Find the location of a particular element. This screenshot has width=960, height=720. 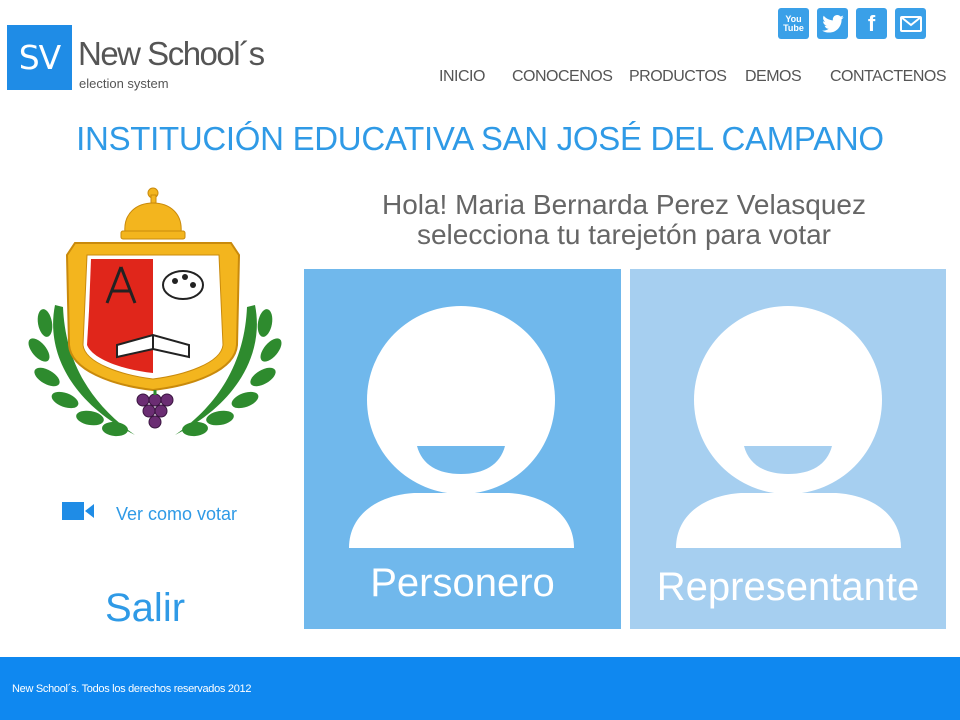

nav-item-demos: DEMOS is located at coordinates (773, 77).